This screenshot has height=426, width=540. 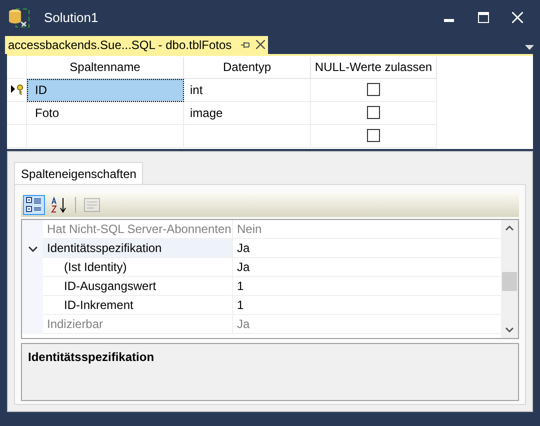 What do you see at coordinates (17, 67) in the screenshot?
I see `corner-header` at bounding box center [17, 67].